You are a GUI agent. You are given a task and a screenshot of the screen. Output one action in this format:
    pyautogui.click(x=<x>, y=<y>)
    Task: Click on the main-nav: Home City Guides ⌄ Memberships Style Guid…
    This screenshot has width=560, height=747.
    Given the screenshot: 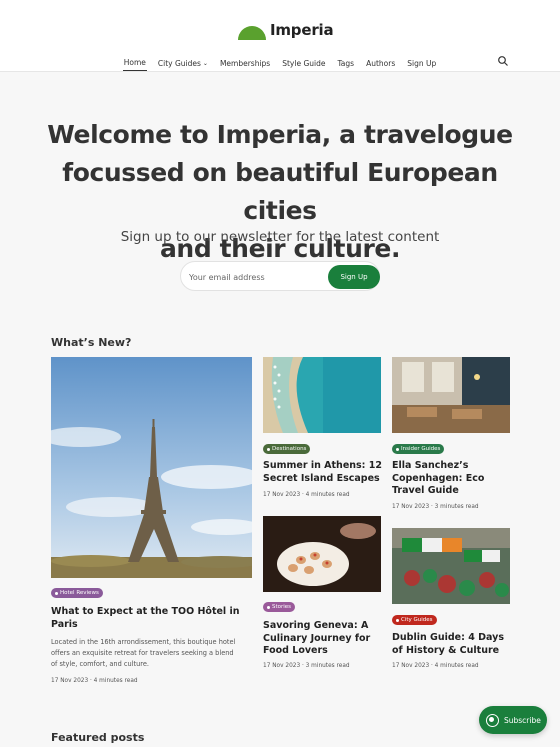 What is the action you would take?
    pyautogui.click(x=280, y=63)
    